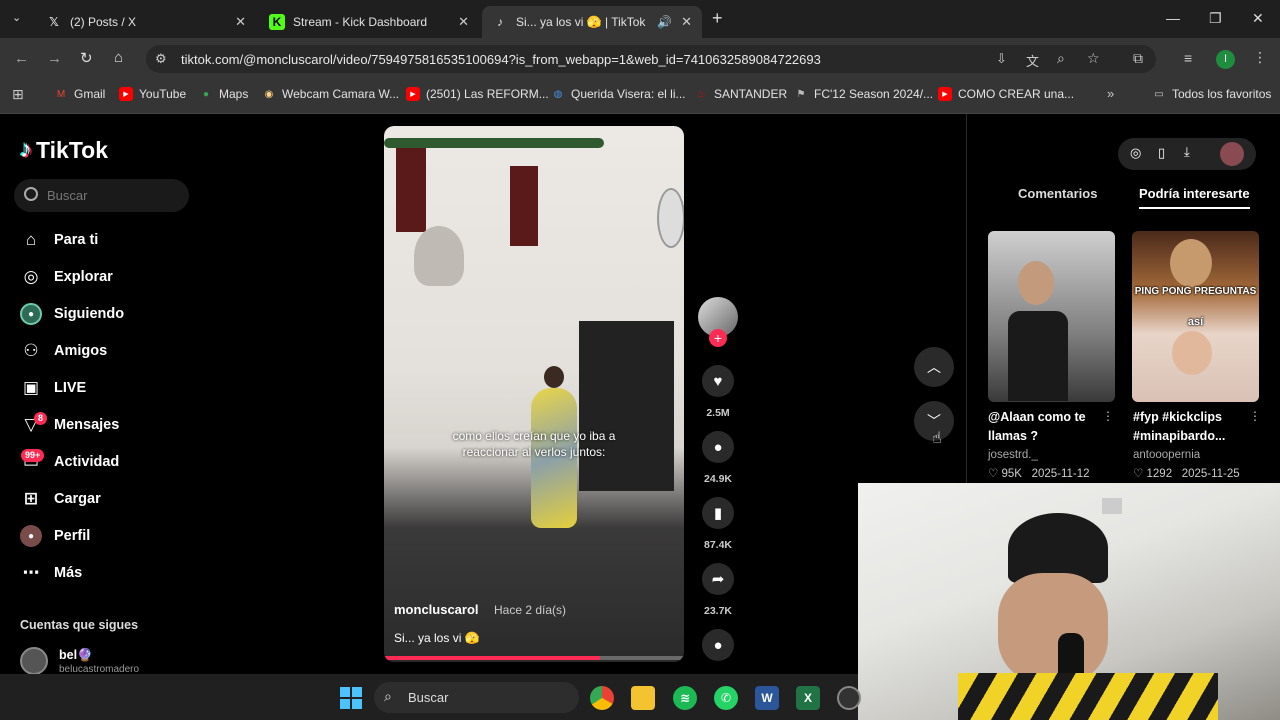 The image size is (1280, 720). Describe the element at coordinates (18, 94) in the screenshot. I see `apps-icon: ⊞` at that location.